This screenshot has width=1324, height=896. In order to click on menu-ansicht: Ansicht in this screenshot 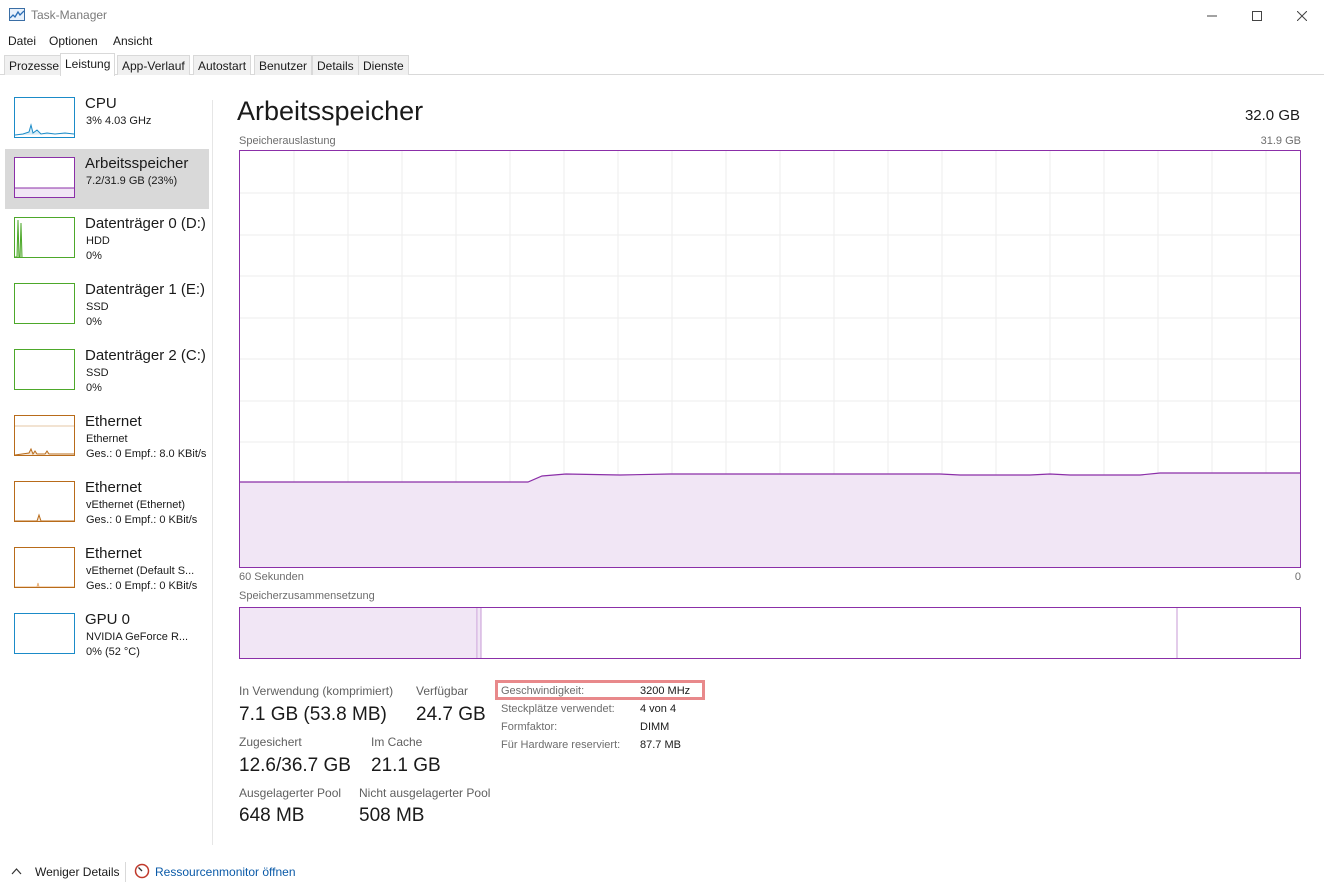, I will do `click(132, 41)`.